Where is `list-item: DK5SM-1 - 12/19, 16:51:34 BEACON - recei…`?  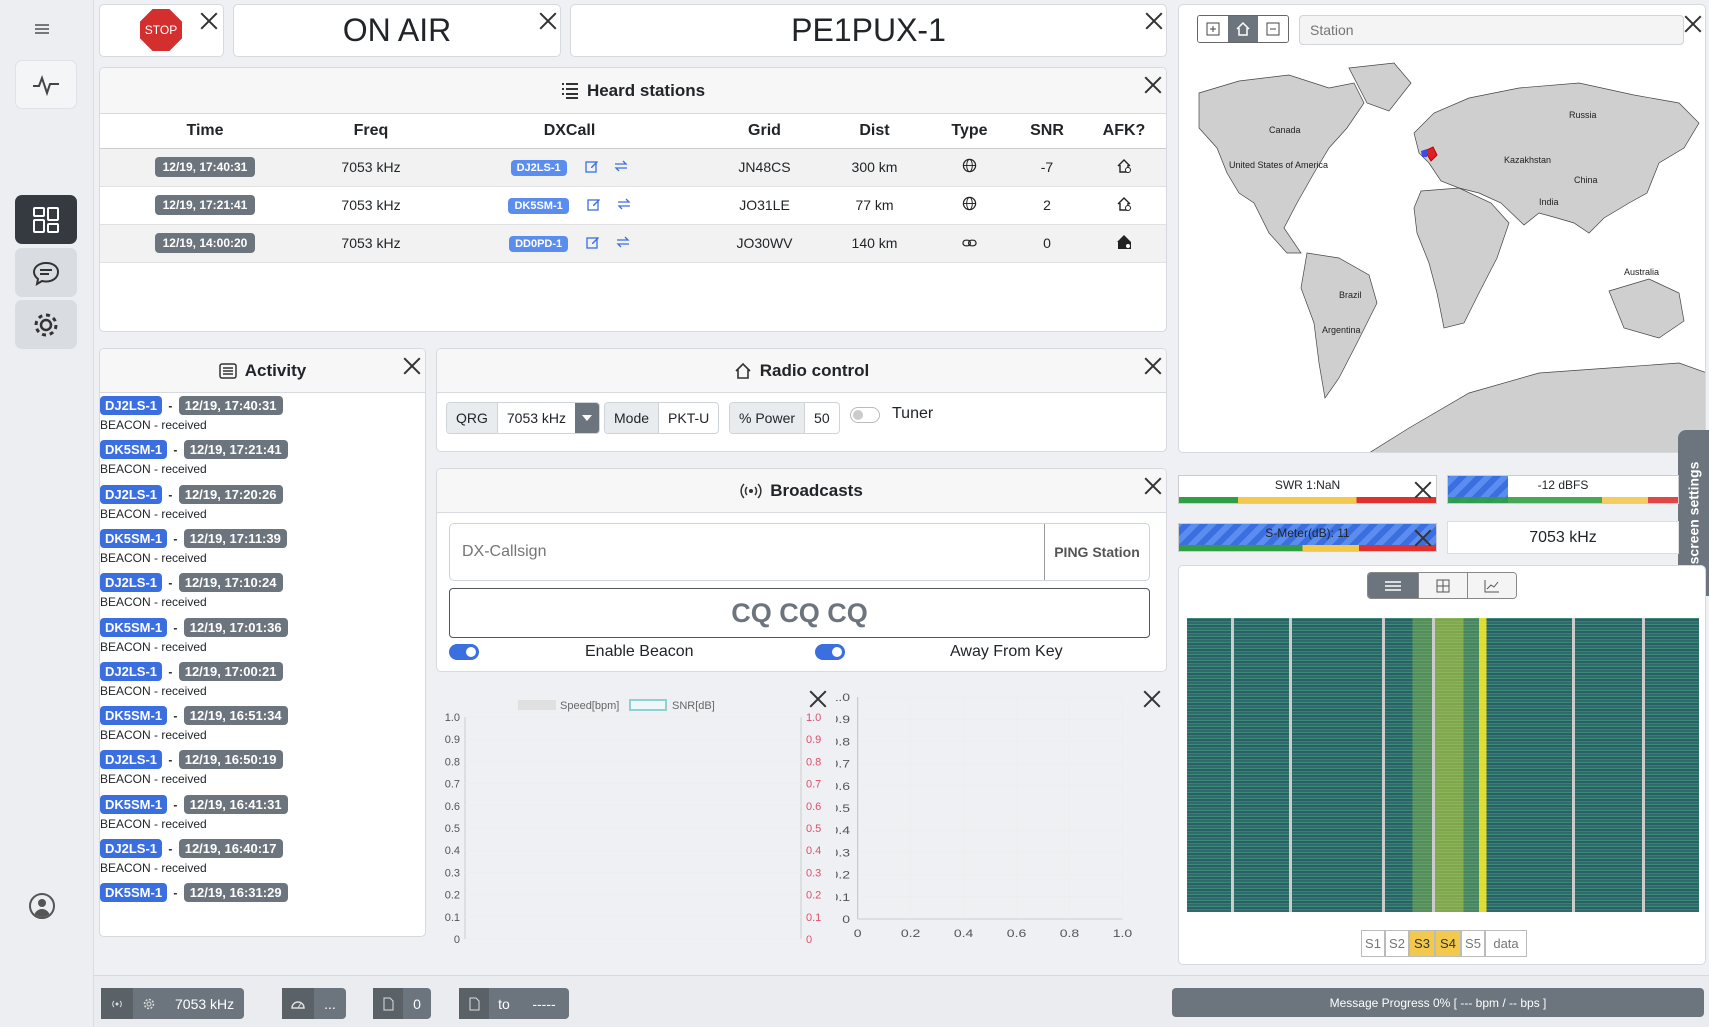 list-item: DK5SM-1 - 12/19, 16:51:34 BEACON - recei… is located at coordinates (194, 724).